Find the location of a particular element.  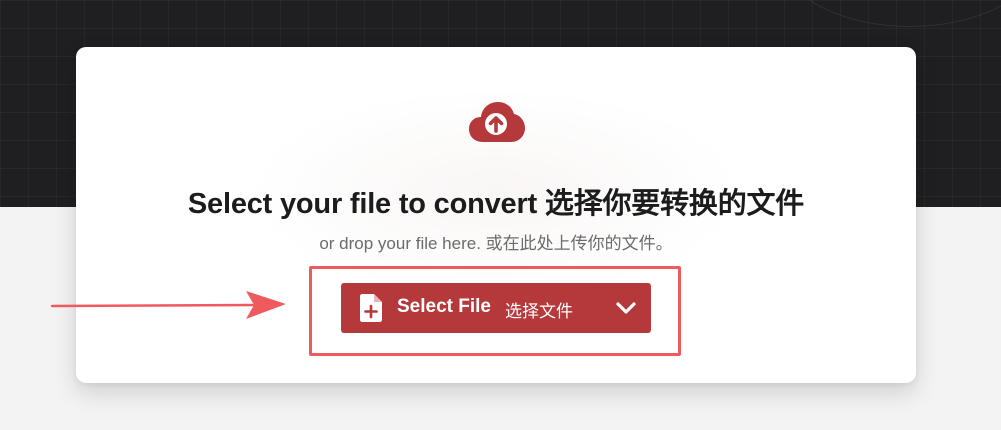

cloud-upload-icon is located at coordinates (497, 122).